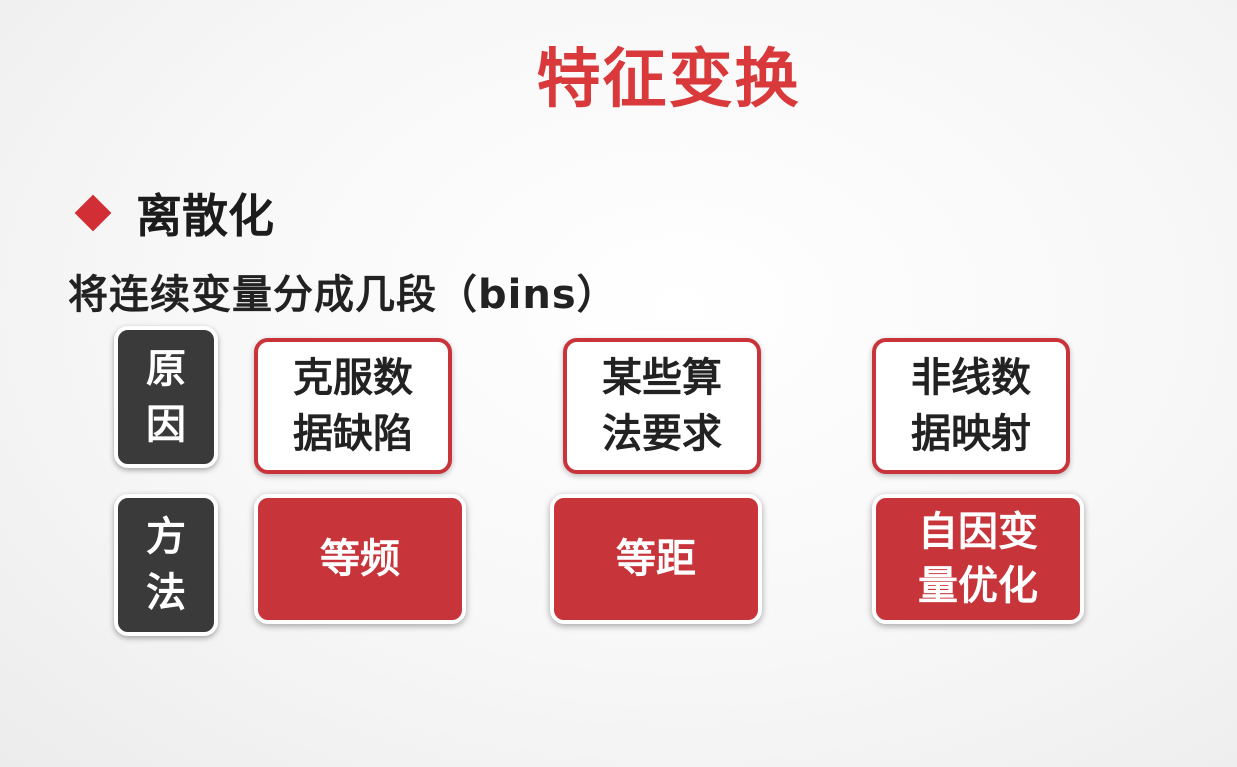  I want to click on bullet-heading-row: 离散化, so click(173, 213).